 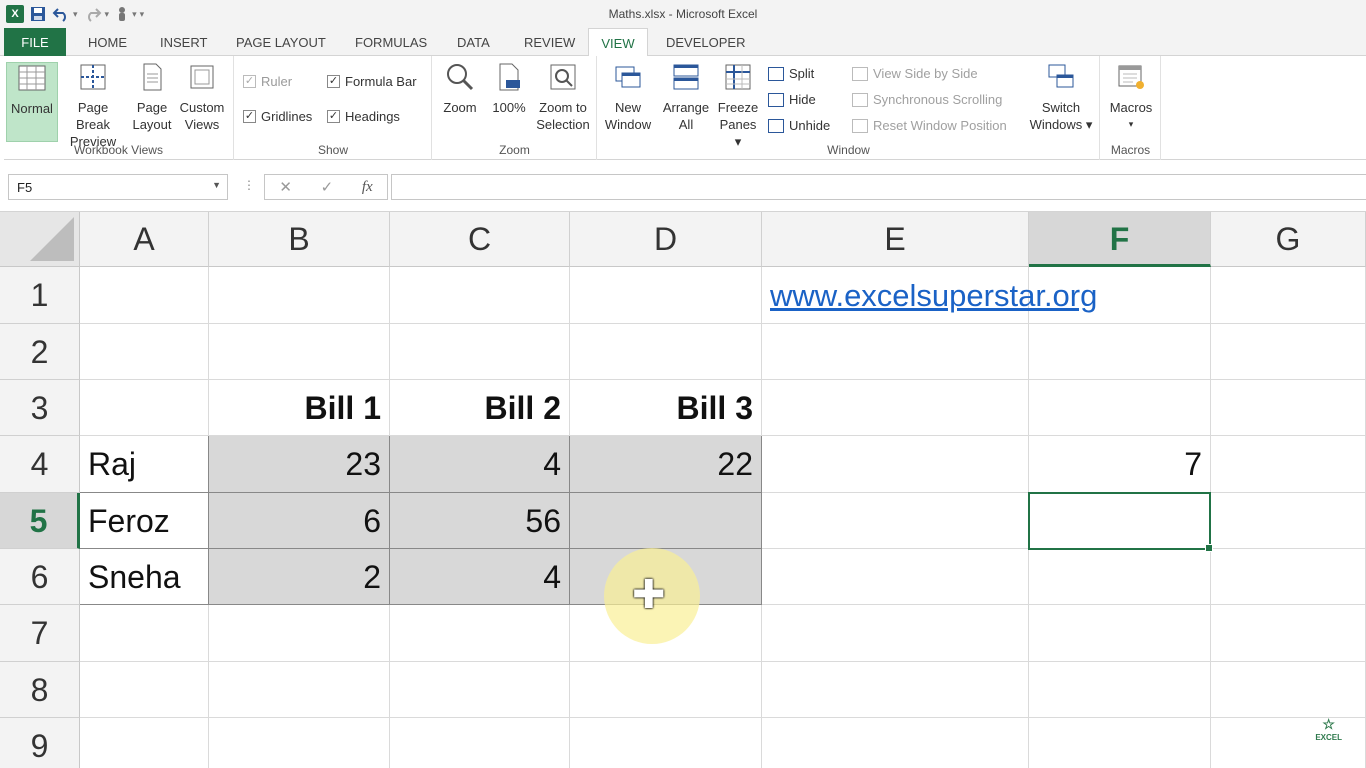 I want to click on page-layout-view-button: Page Layout, so click(x=152, y=97).